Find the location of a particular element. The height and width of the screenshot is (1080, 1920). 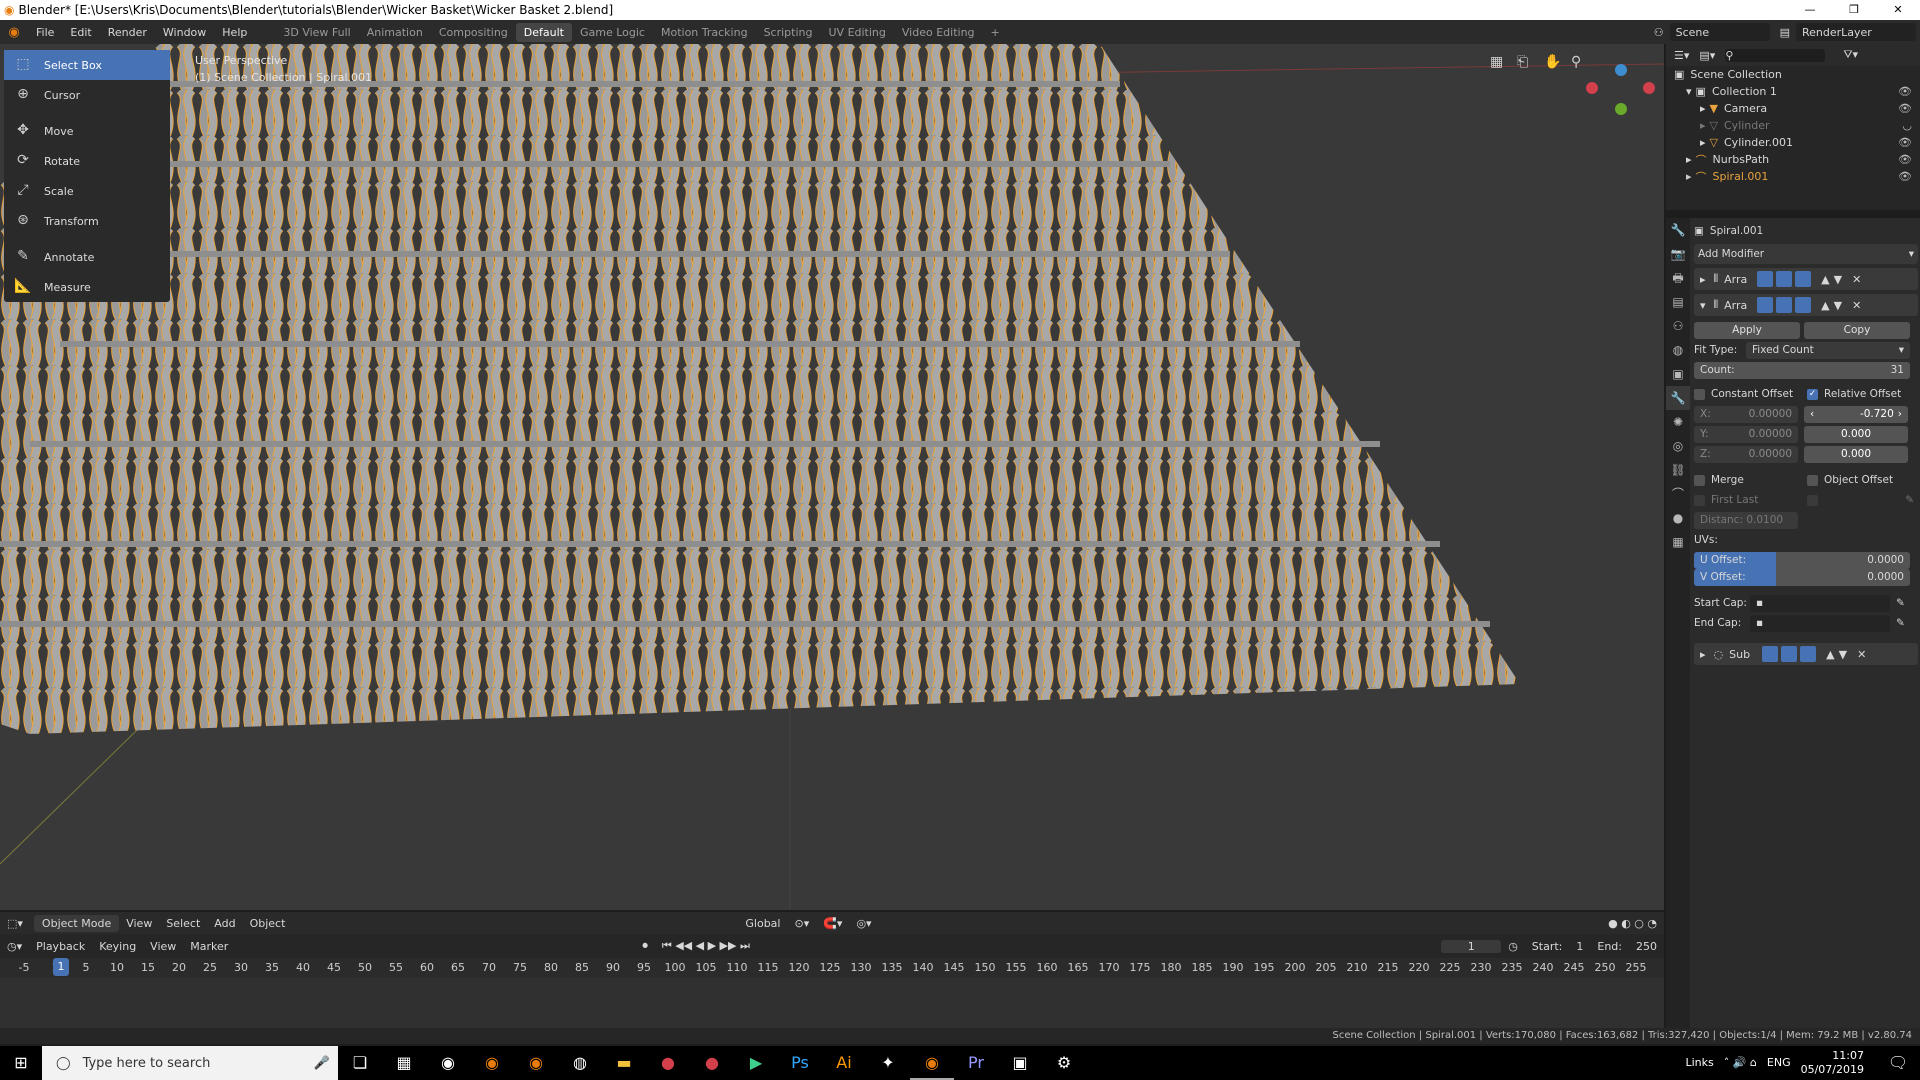

modifier-header-subsurf: ▸ ◌ Sub ▲ ▼ ✕ is located at coordinates (1806, 654).